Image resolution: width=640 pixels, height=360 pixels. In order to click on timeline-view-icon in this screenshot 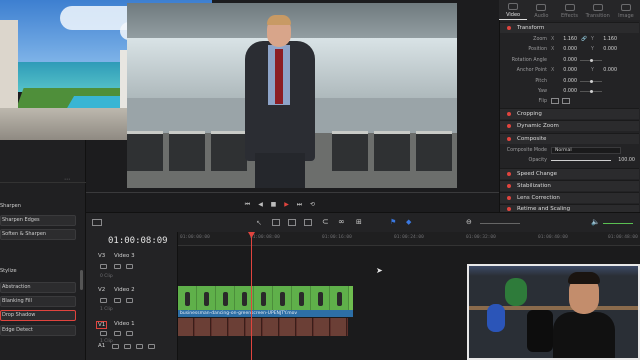, I will do `click(97, 222)`.